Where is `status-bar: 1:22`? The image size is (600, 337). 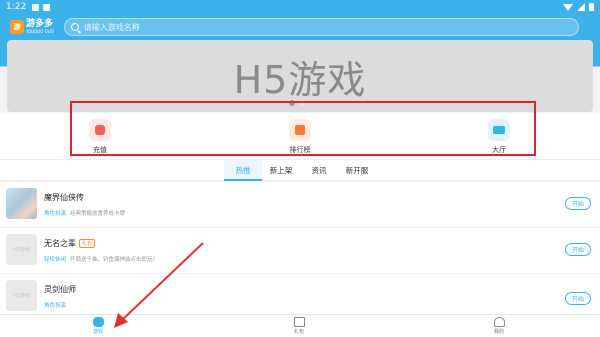 status-bar: 1:22 is located at coordinates (300, 7).